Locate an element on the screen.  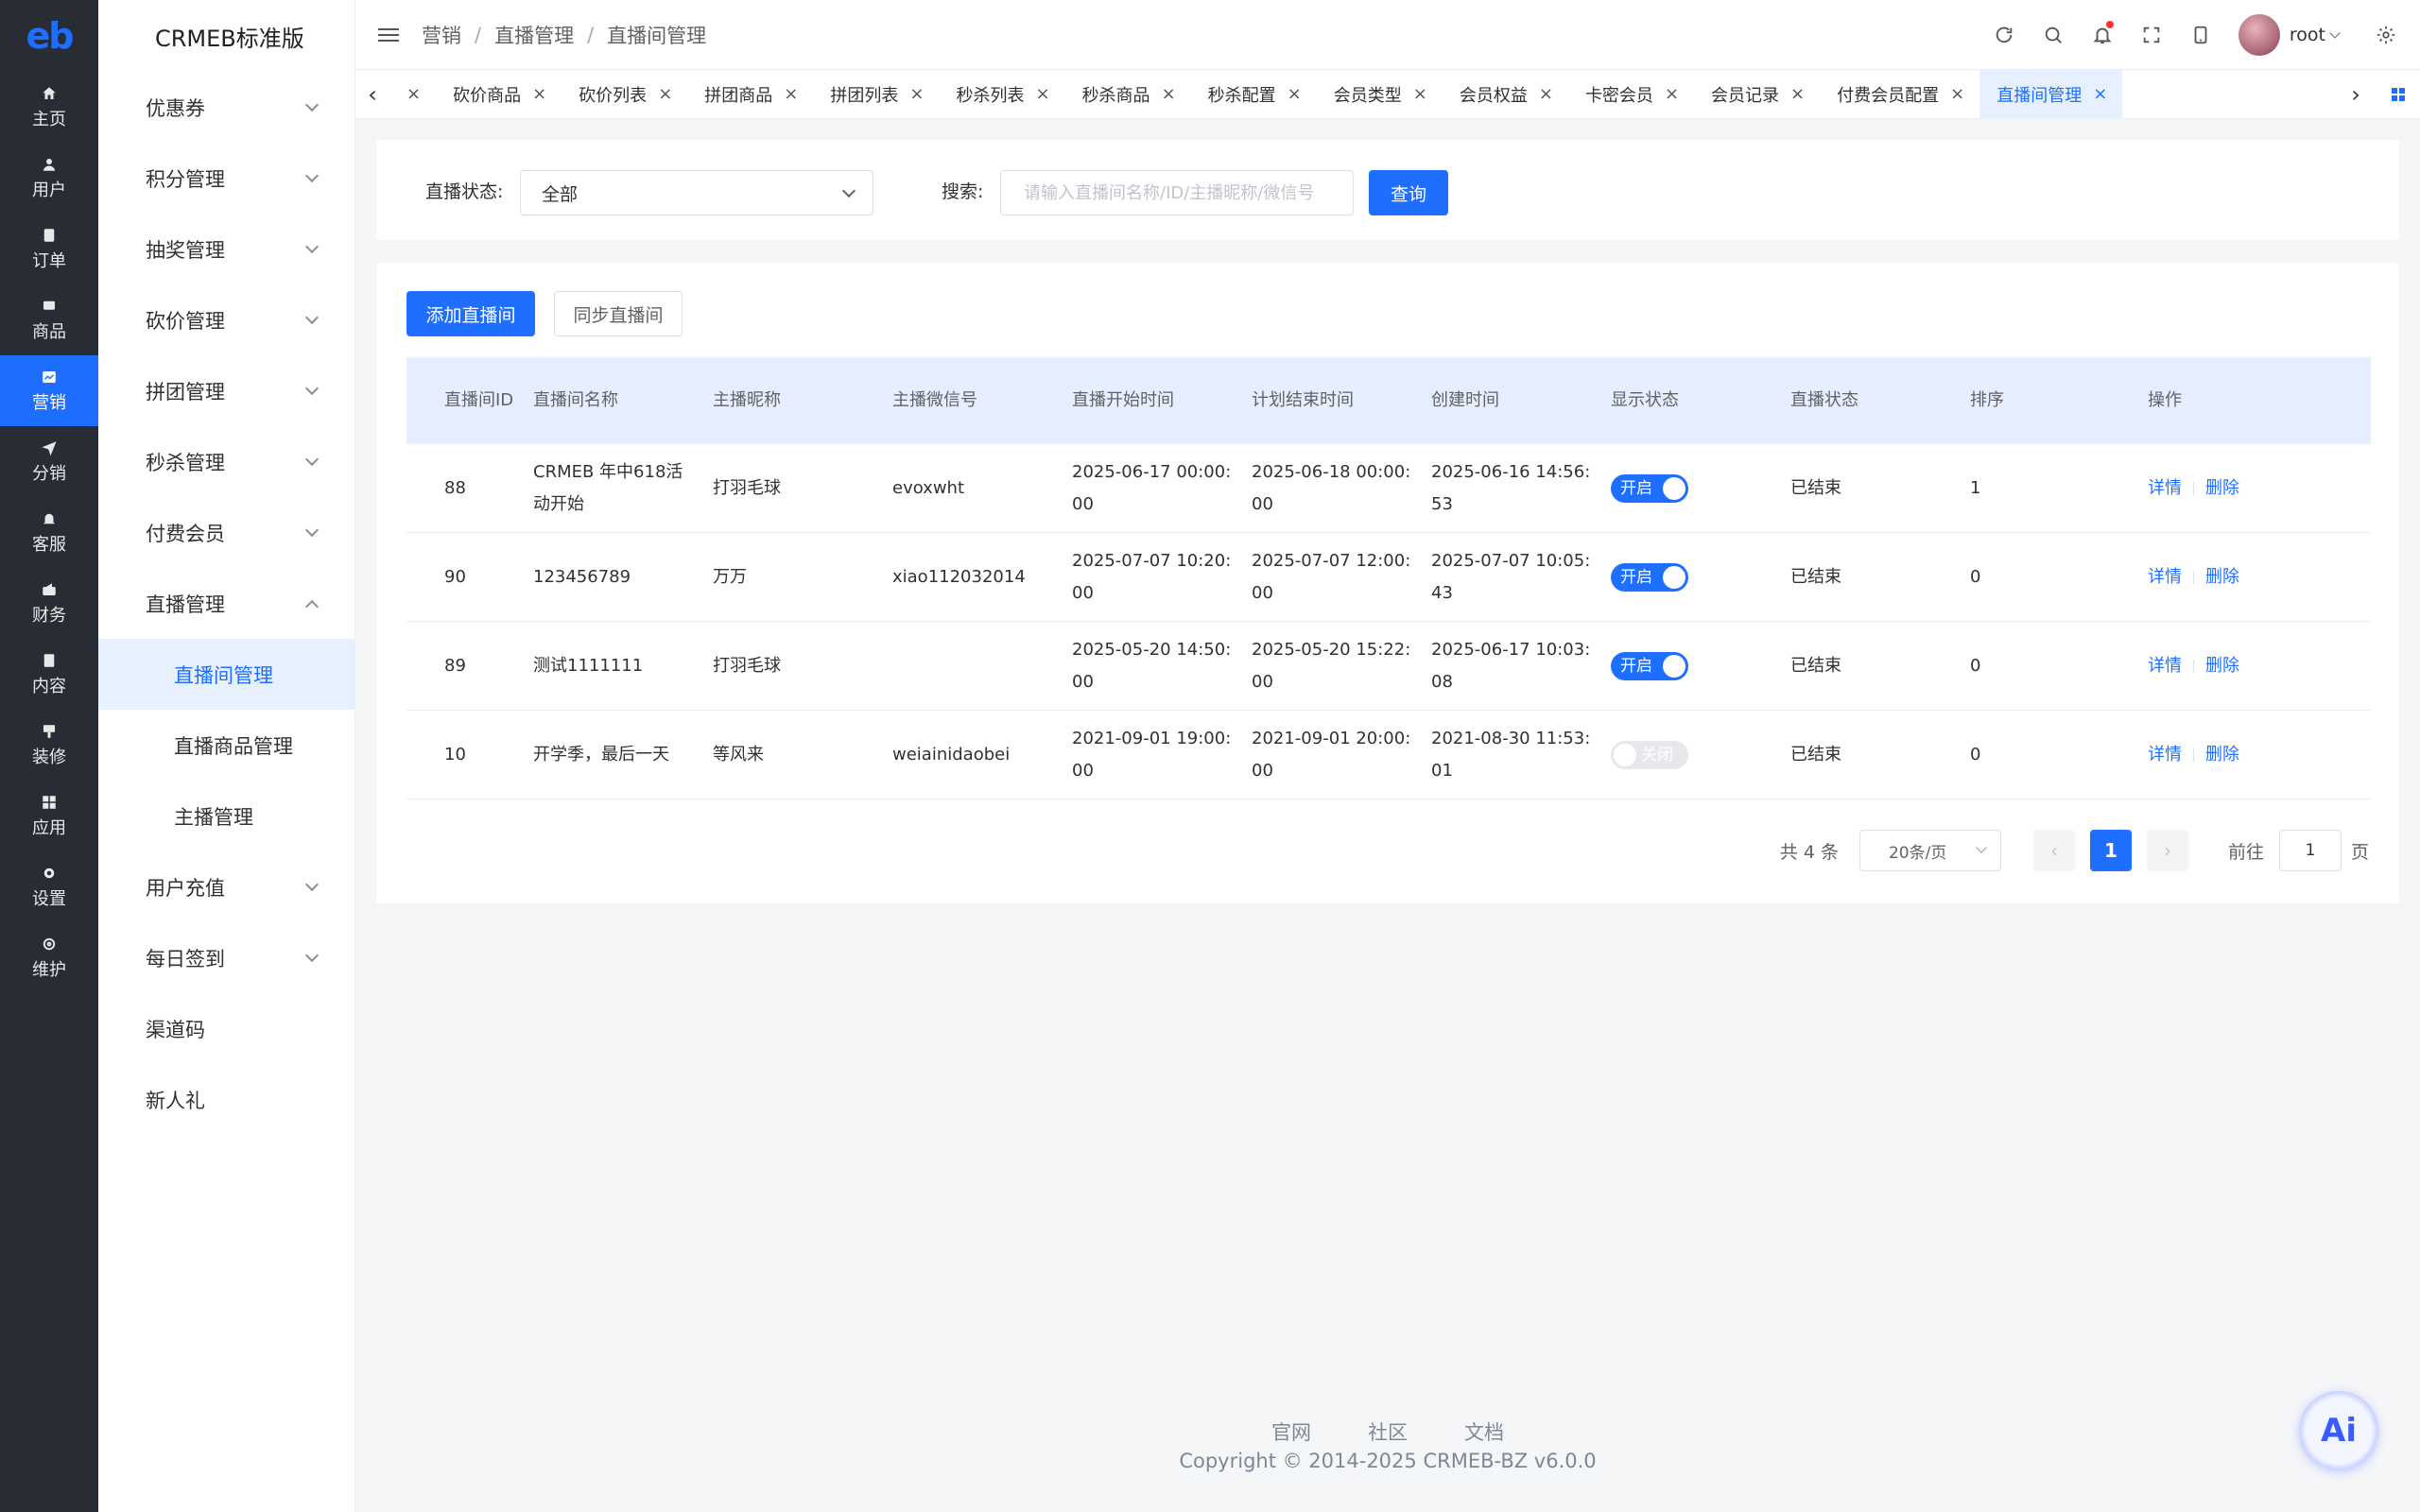
submenu-item: 秒杀管理 is located at coordinates (226, 461).